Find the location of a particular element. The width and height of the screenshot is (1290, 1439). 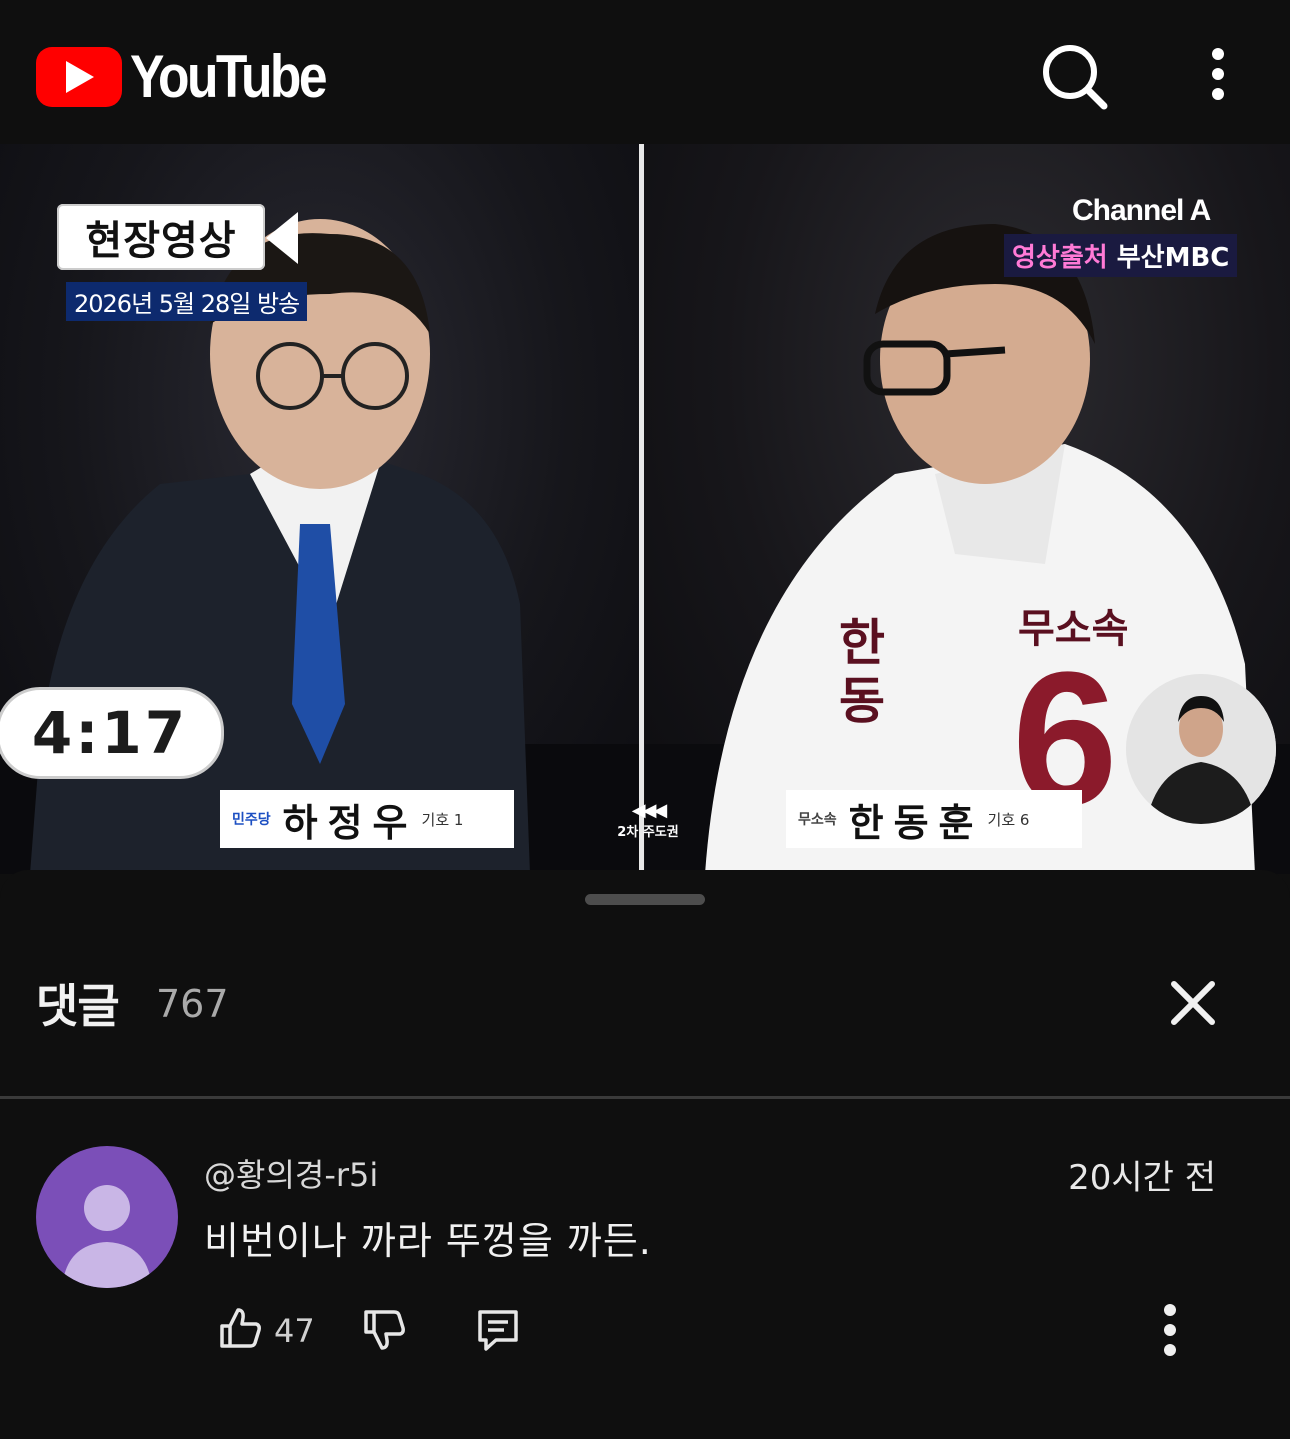

rewind-icon: ◀◀◀ is located at coordinates (649, 810).